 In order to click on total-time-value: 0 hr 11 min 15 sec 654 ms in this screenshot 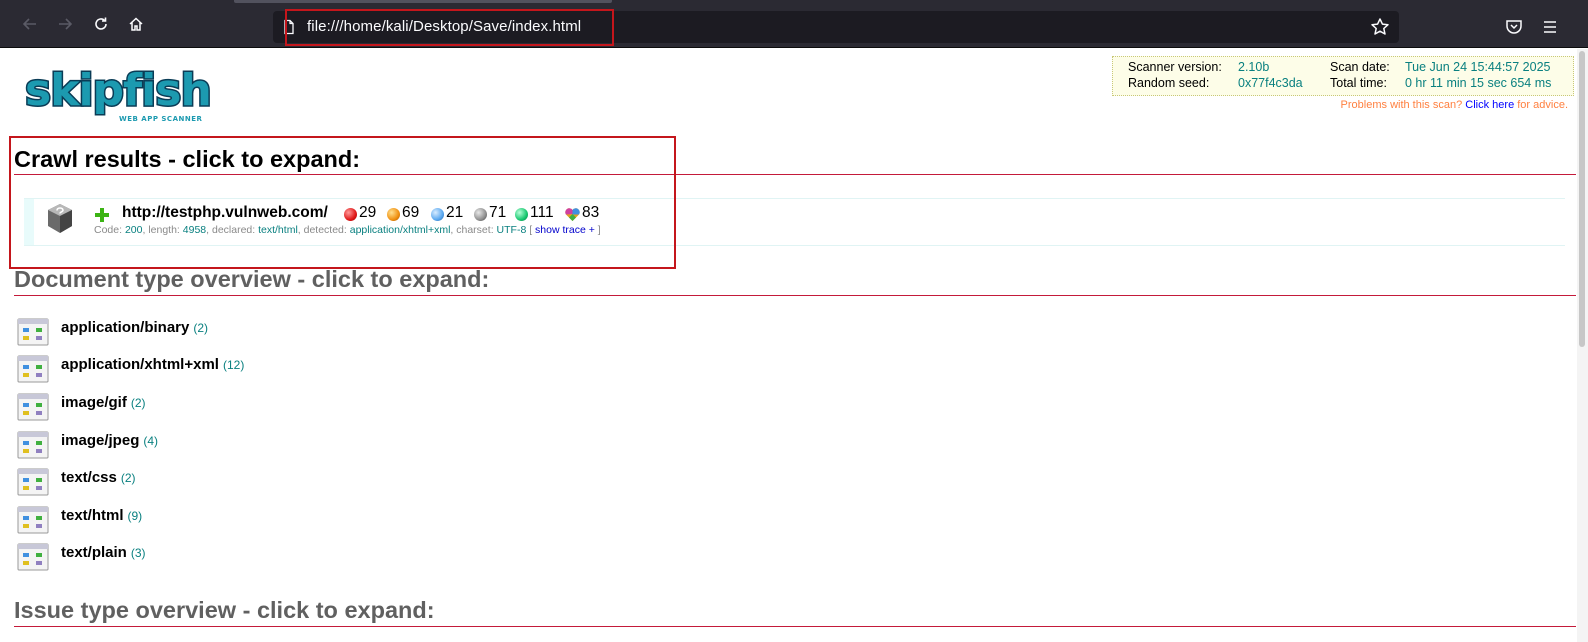, I will do `click(1478, 83)`.